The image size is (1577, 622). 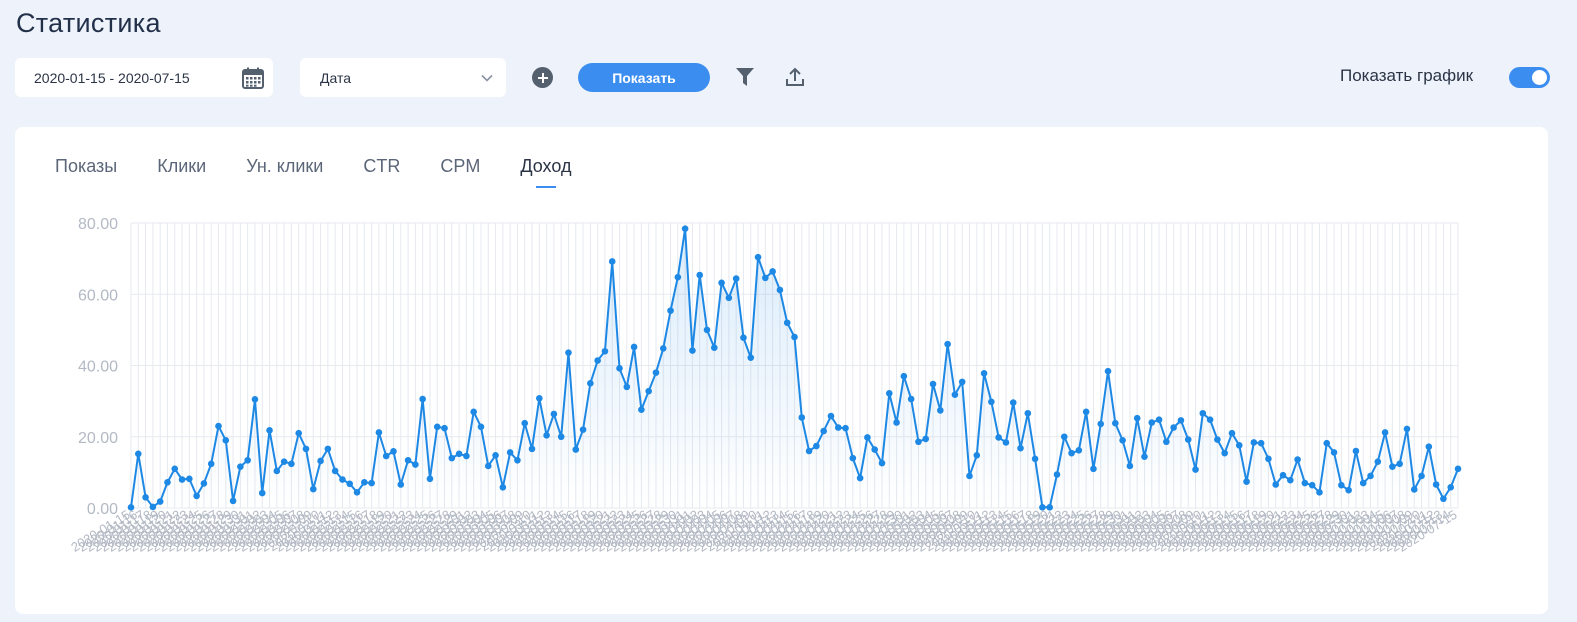 What do you see at coordinates (795, 77) in the screenshot?
I see `export-icon` at bounding box center [795, 77].